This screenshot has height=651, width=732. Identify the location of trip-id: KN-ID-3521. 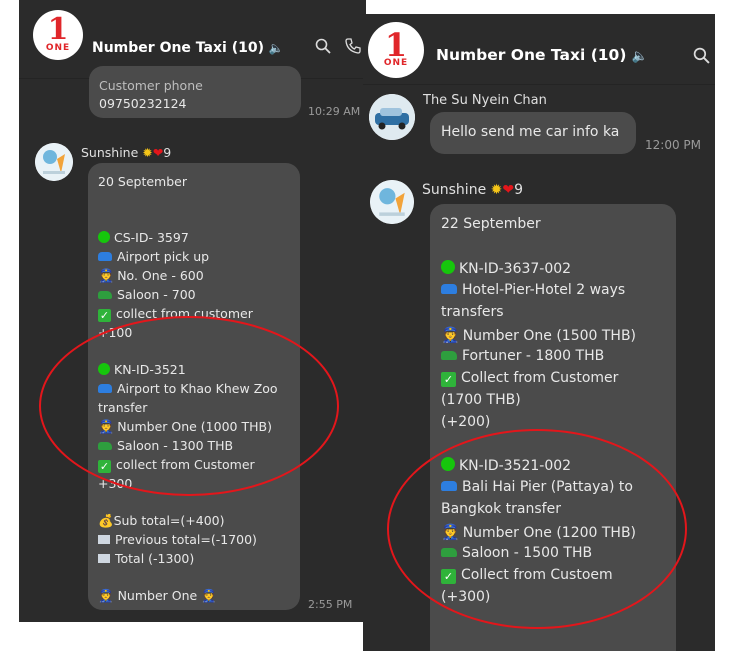
(150, 369).